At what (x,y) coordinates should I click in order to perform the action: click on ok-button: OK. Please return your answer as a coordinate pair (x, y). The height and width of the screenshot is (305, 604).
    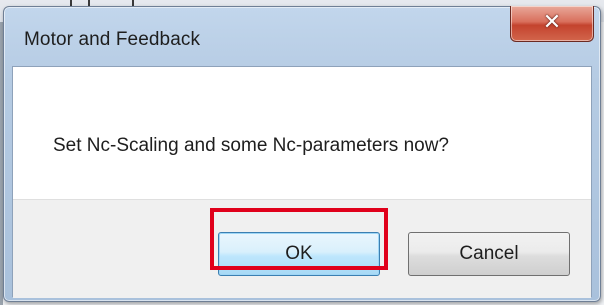
    Looking at the image, I should click on (299, 254).